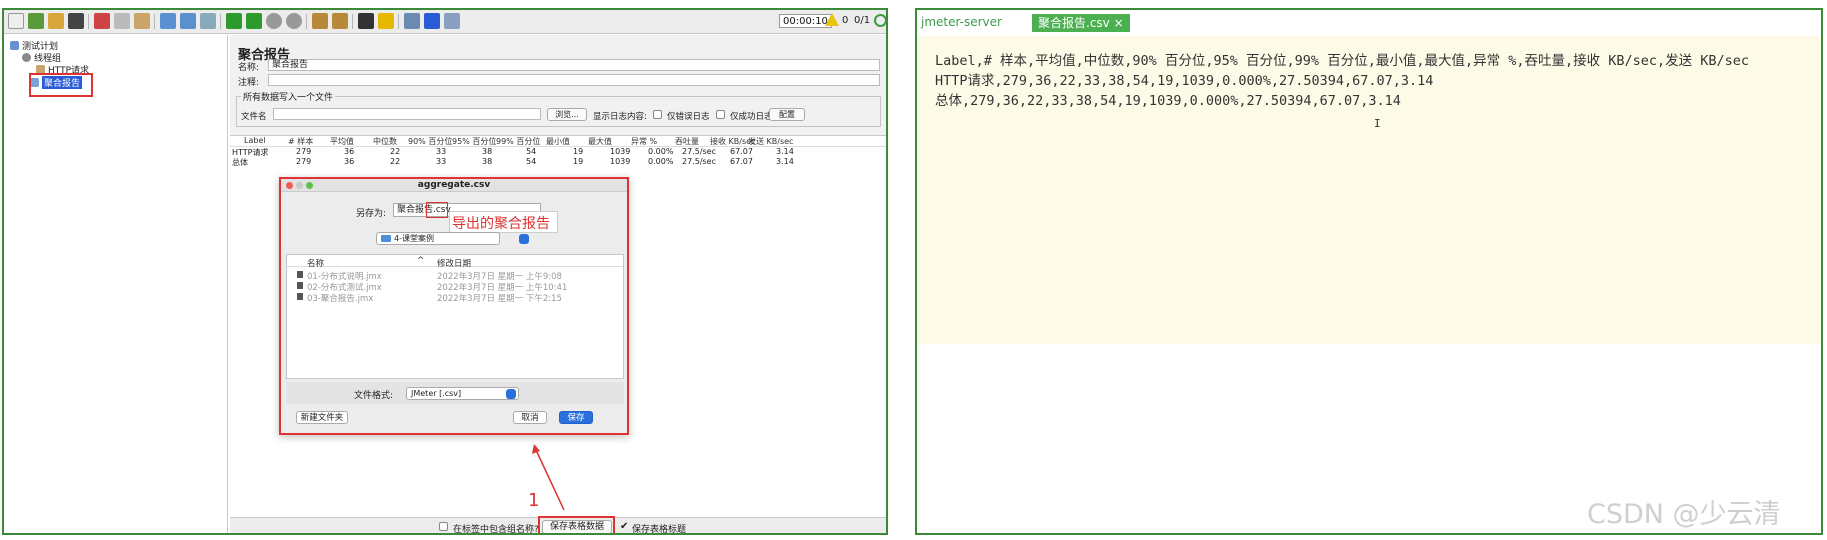  I want to click on annotation-arrow, so click(548, 477).